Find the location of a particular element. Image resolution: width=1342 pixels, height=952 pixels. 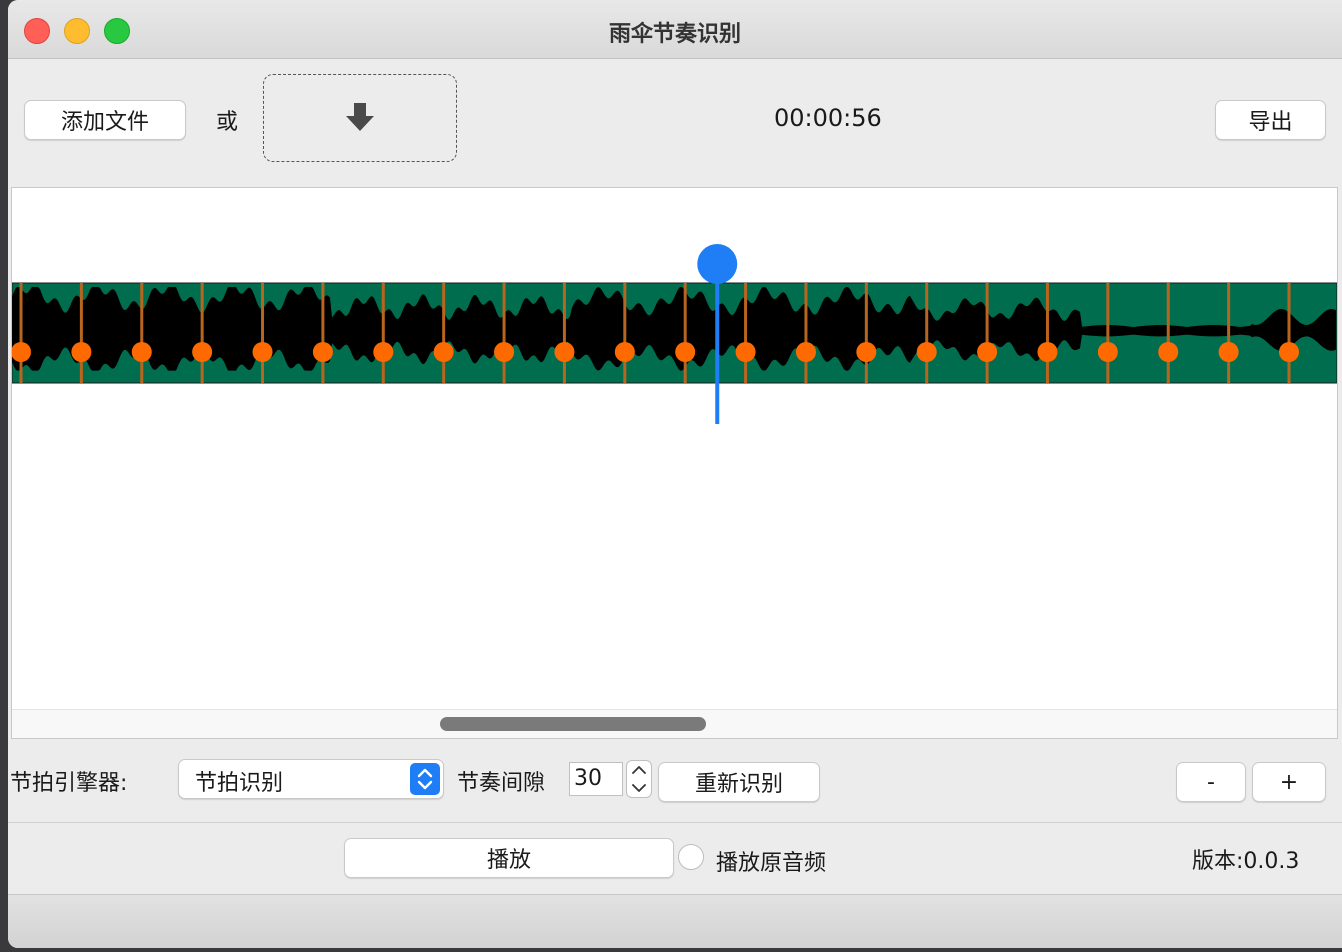

file-drop-zone is located at coordinates (360, 118).